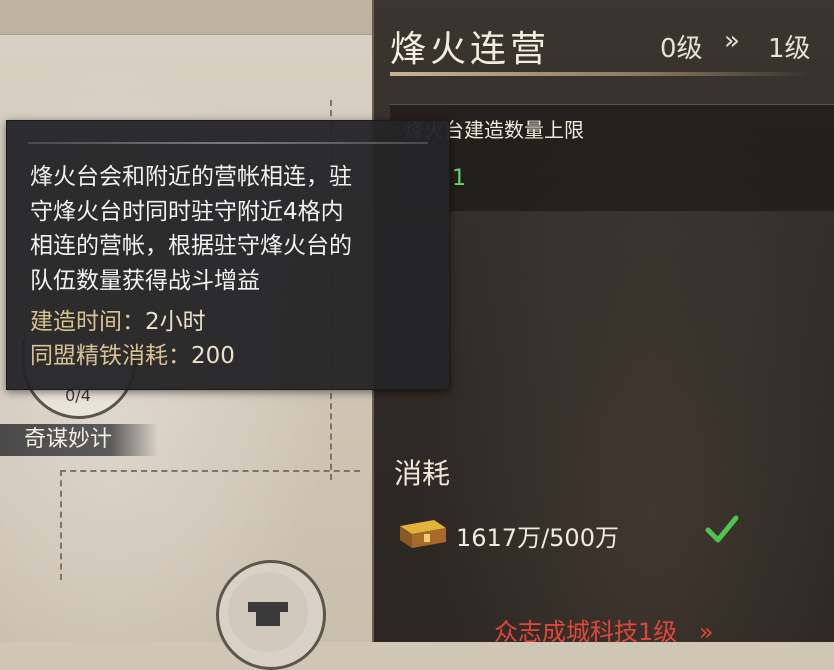 The width and height of the screenshot is (834, 670). Describe the element at coordinates (459, 178) in the screenshot. I see `attribute-value: 1` at that location.